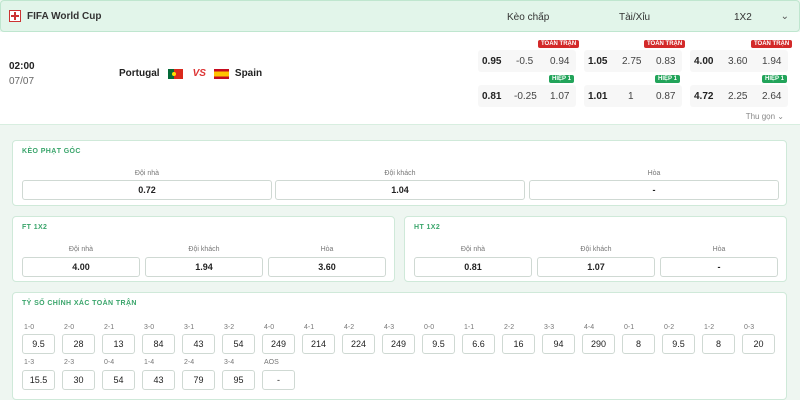 This screenshot has width=800, height=400. What do you see at coordinates (558, 344) in the screenshot?
I see `score-odd-box: 94` at bounding box center [558, 344].